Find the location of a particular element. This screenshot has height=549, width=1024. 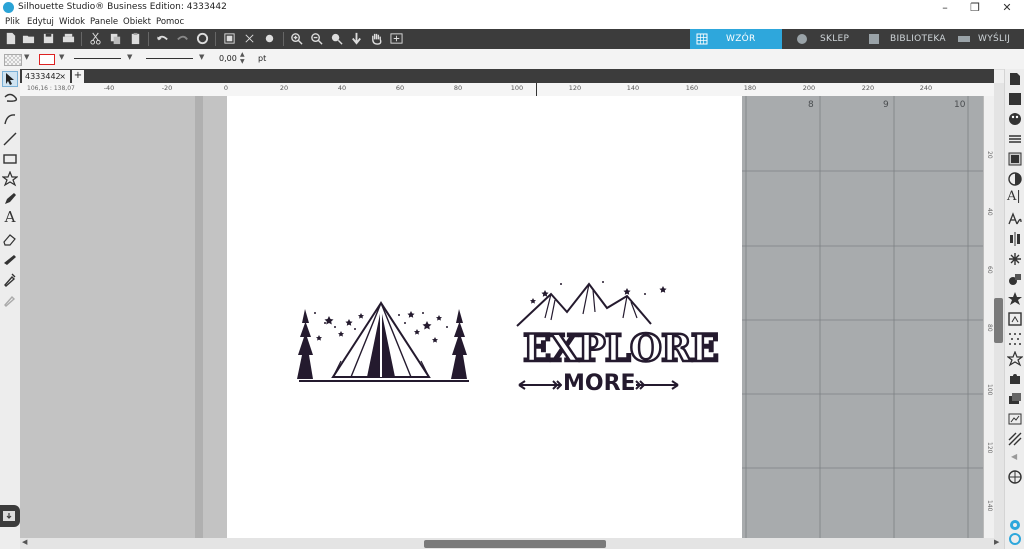

eyedropper-tool-icon is located at coordinates (10, 279).